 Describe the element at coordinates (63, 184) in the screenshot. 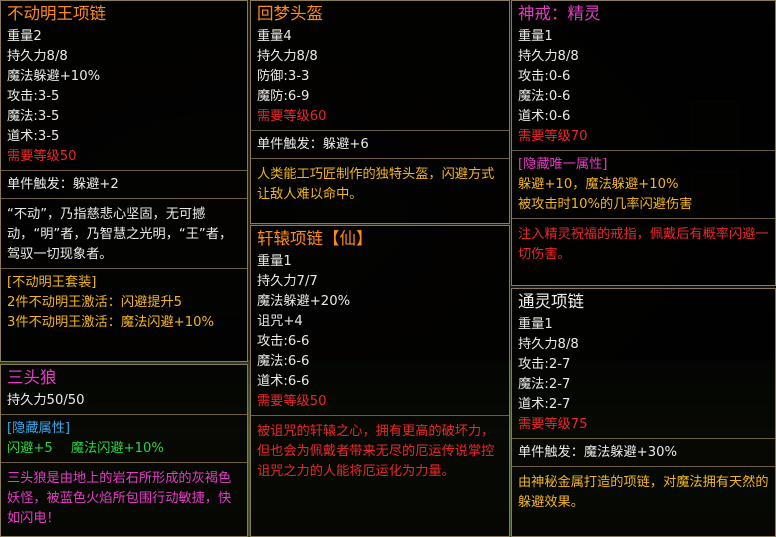

I see `single-trigger: 单件触发：躲避+2` at that location.